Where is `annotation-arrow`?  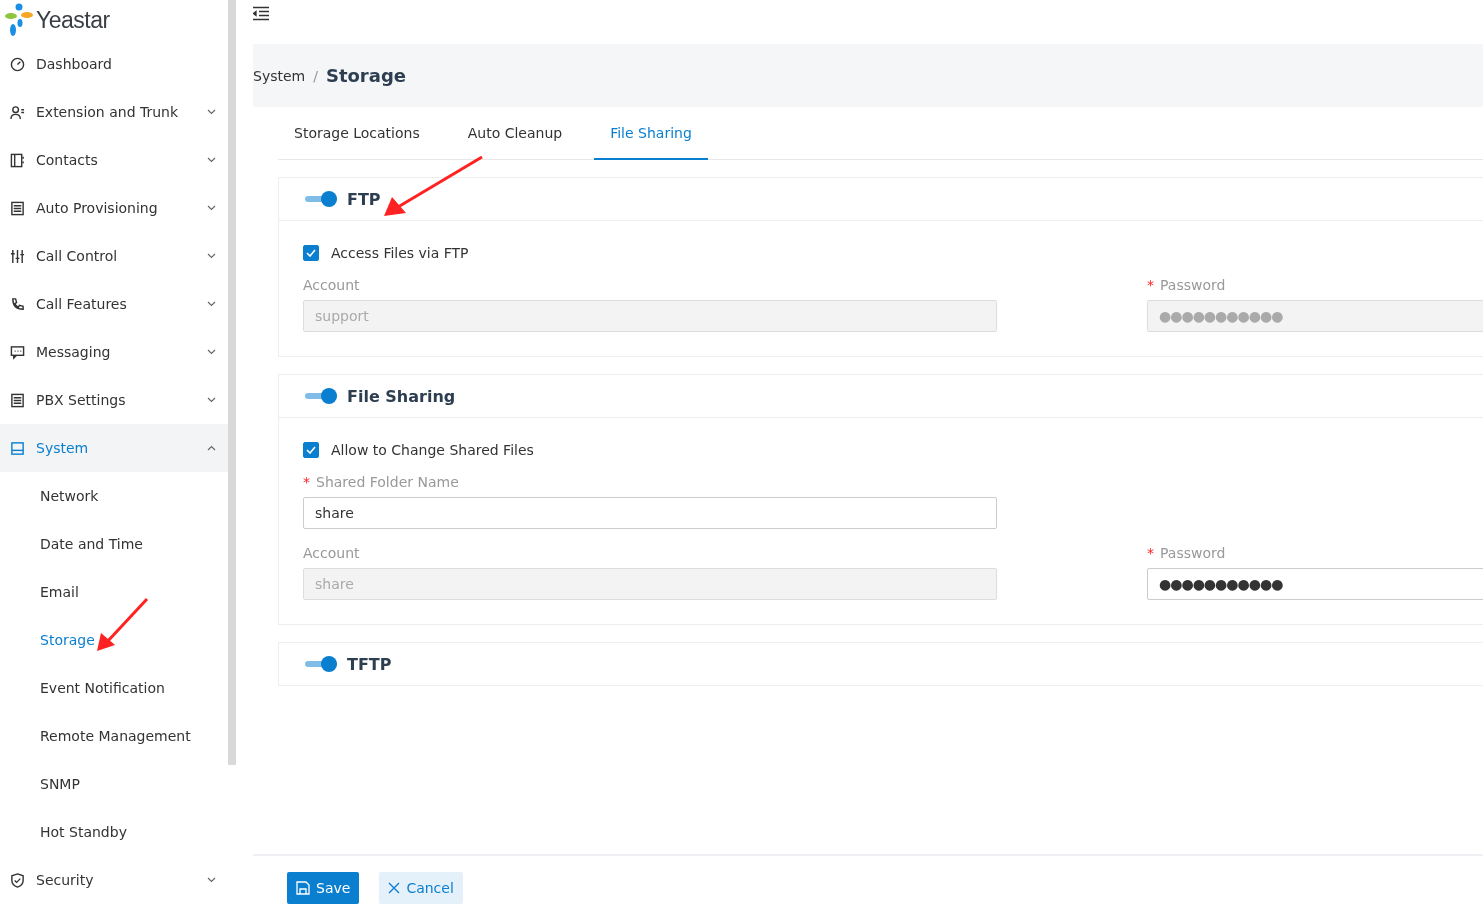
annotation-arrow is located at coordinates (123, 625).